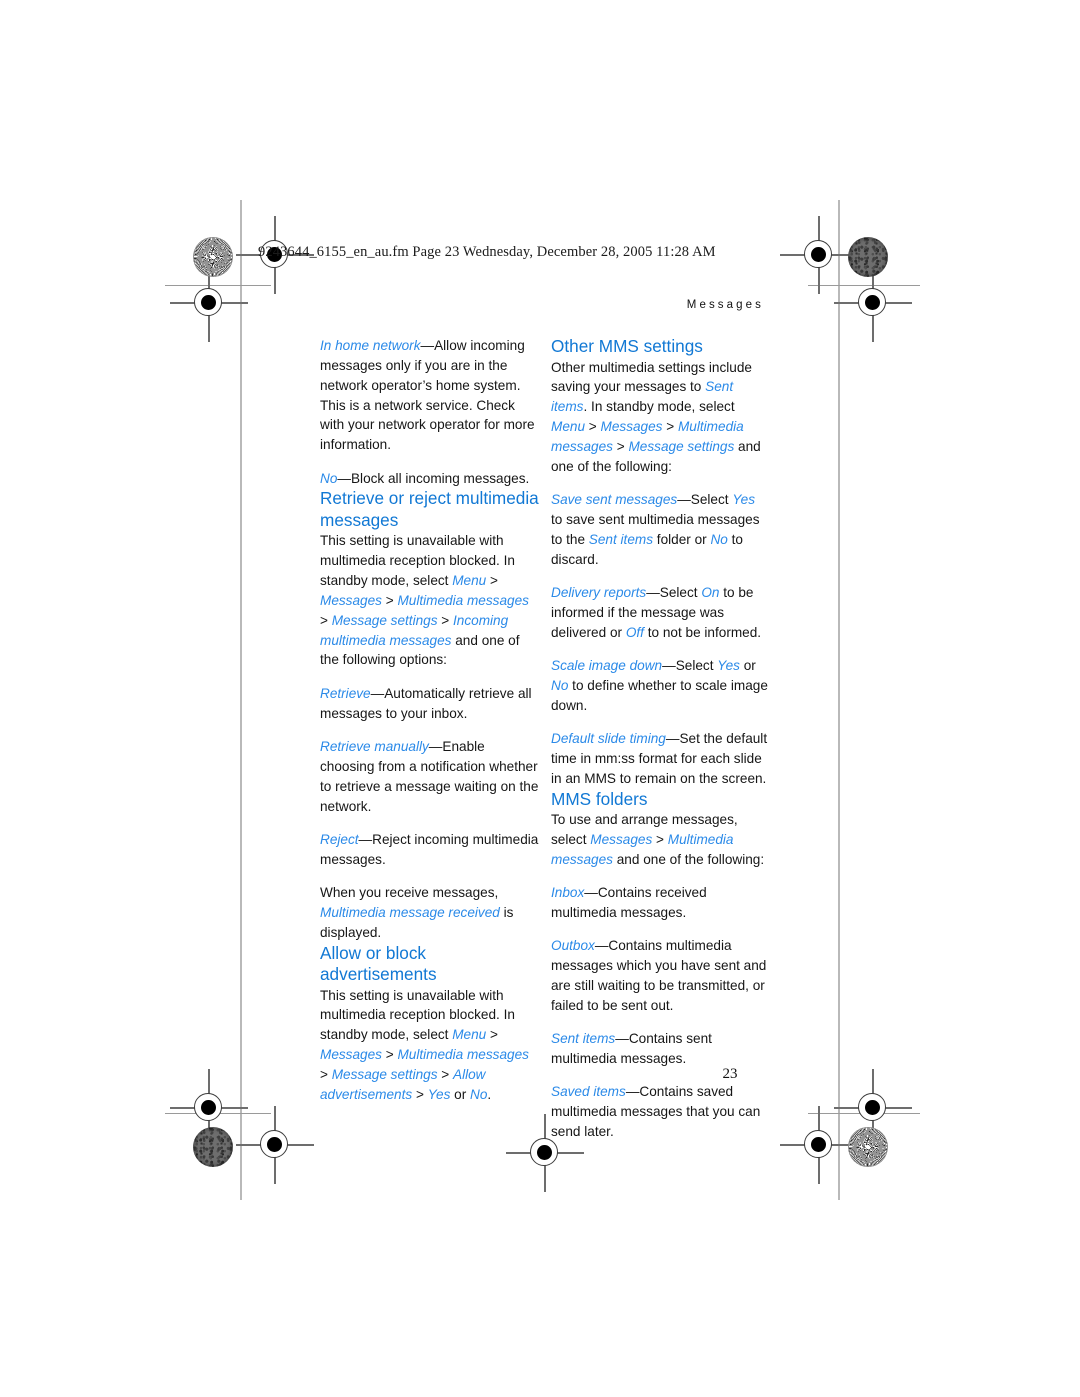 Image resolution: width=1080 pixels, height=1397 pixels. I want to click on guide-line-left, so click(241, 700).